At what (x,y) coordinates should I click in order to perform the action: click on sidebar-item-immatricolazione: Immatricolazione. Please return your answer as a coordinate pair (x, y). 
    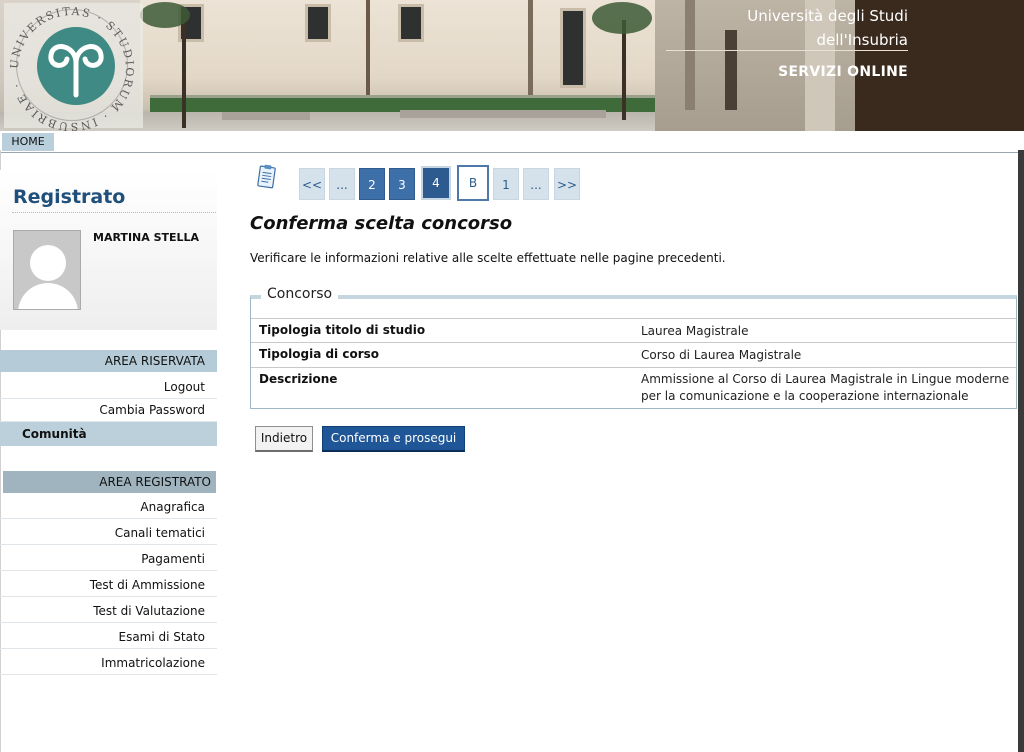
    Looking at the image, I should click on (108, 663).